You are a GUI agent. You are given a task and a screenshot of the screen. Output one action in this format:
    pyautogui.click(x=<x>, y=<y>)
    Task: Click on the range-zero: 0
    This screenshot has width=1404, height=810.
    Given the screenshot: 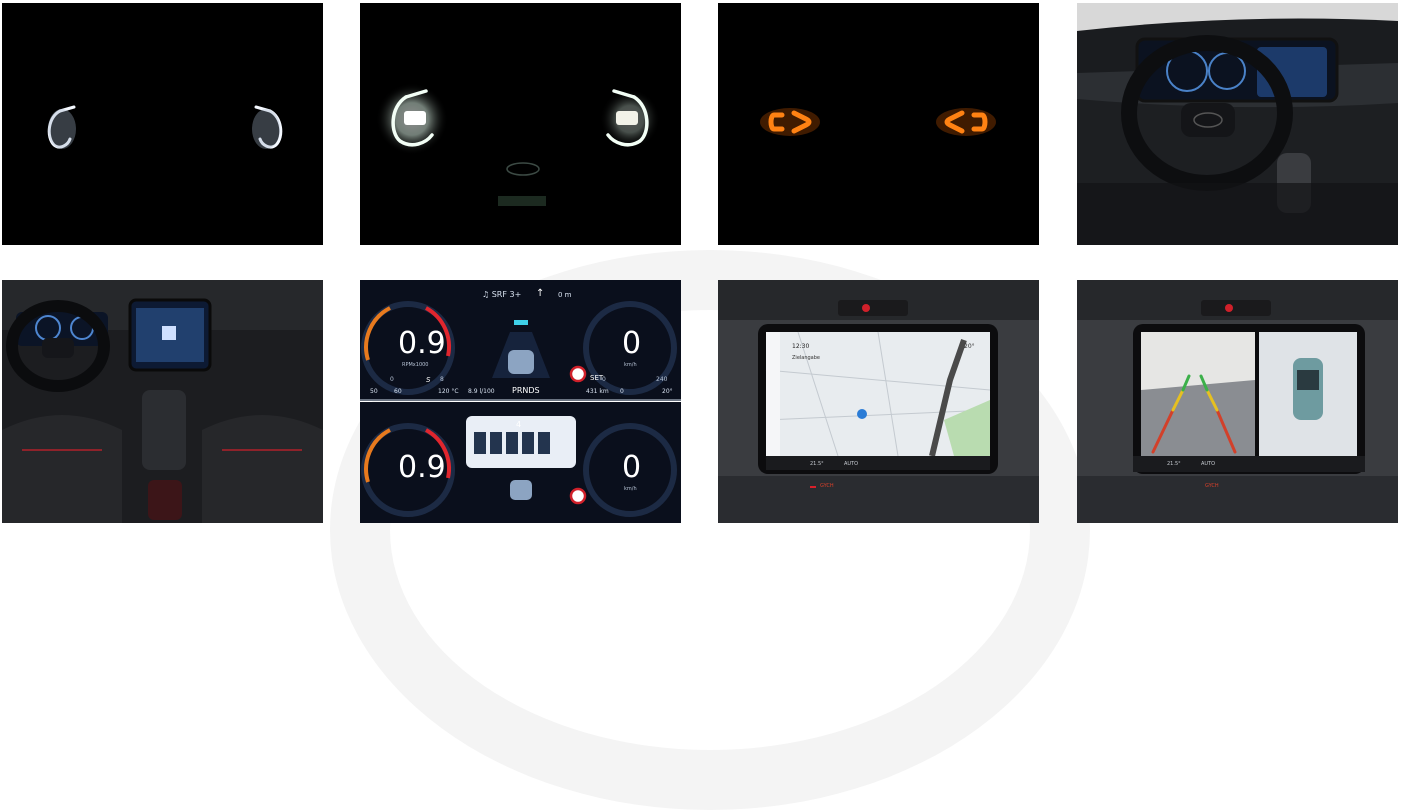 What is the action you would take?
    pyautogui.click(x=622, y=391)
    